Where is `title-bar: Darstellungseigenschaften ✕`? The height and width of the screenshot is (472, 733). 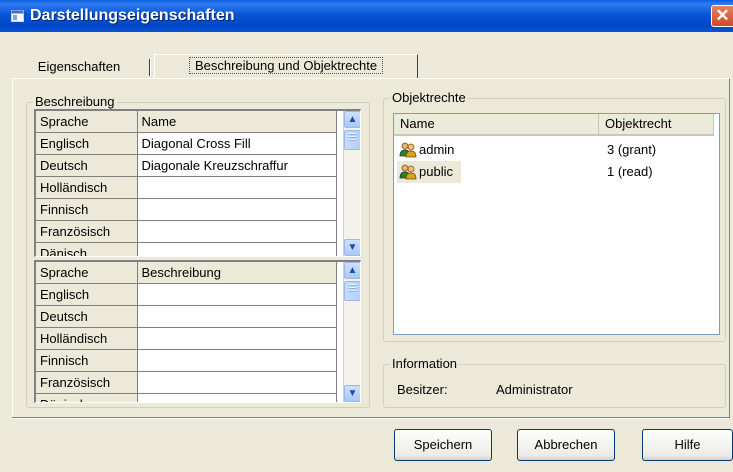
title-bar: Darstellungseigenschaften ✕ is located at coordinates (366, 16).